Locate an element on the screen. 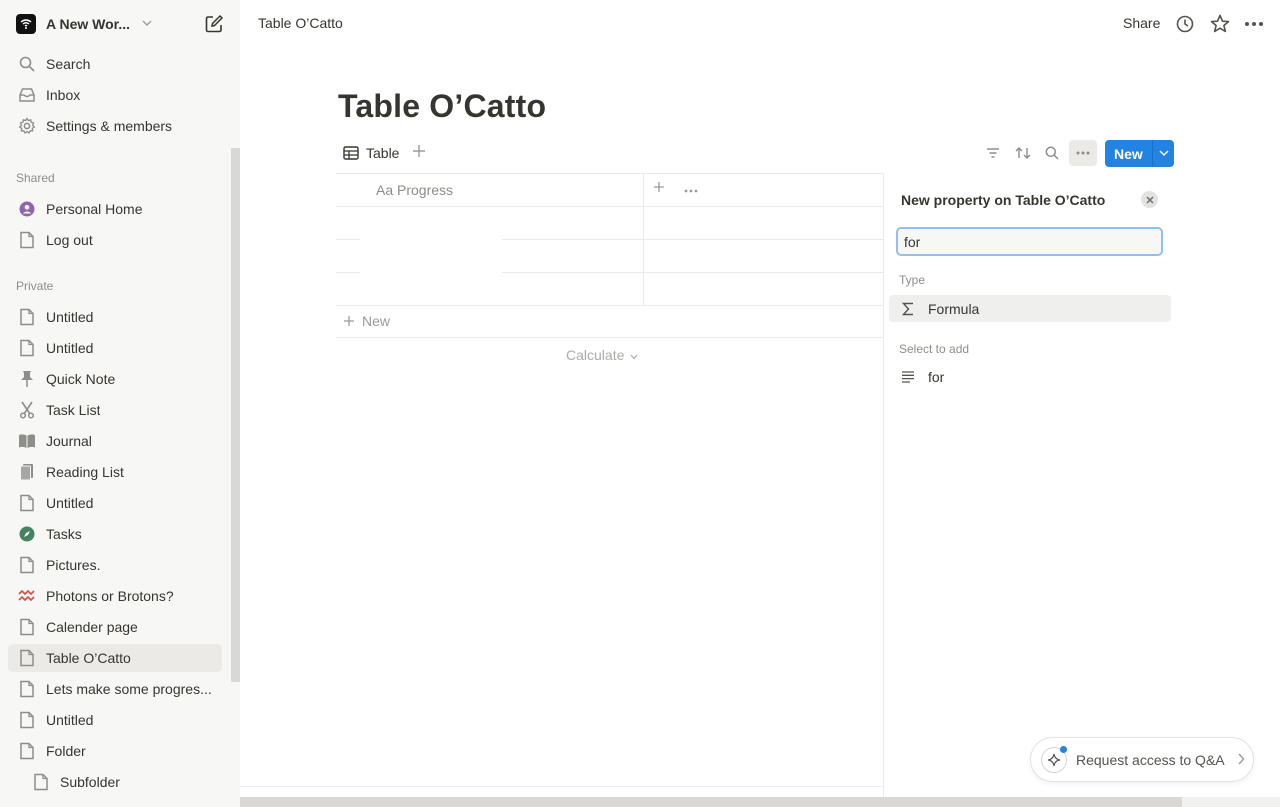  calculate-button: Calculate is located at coordinates (602, 355).